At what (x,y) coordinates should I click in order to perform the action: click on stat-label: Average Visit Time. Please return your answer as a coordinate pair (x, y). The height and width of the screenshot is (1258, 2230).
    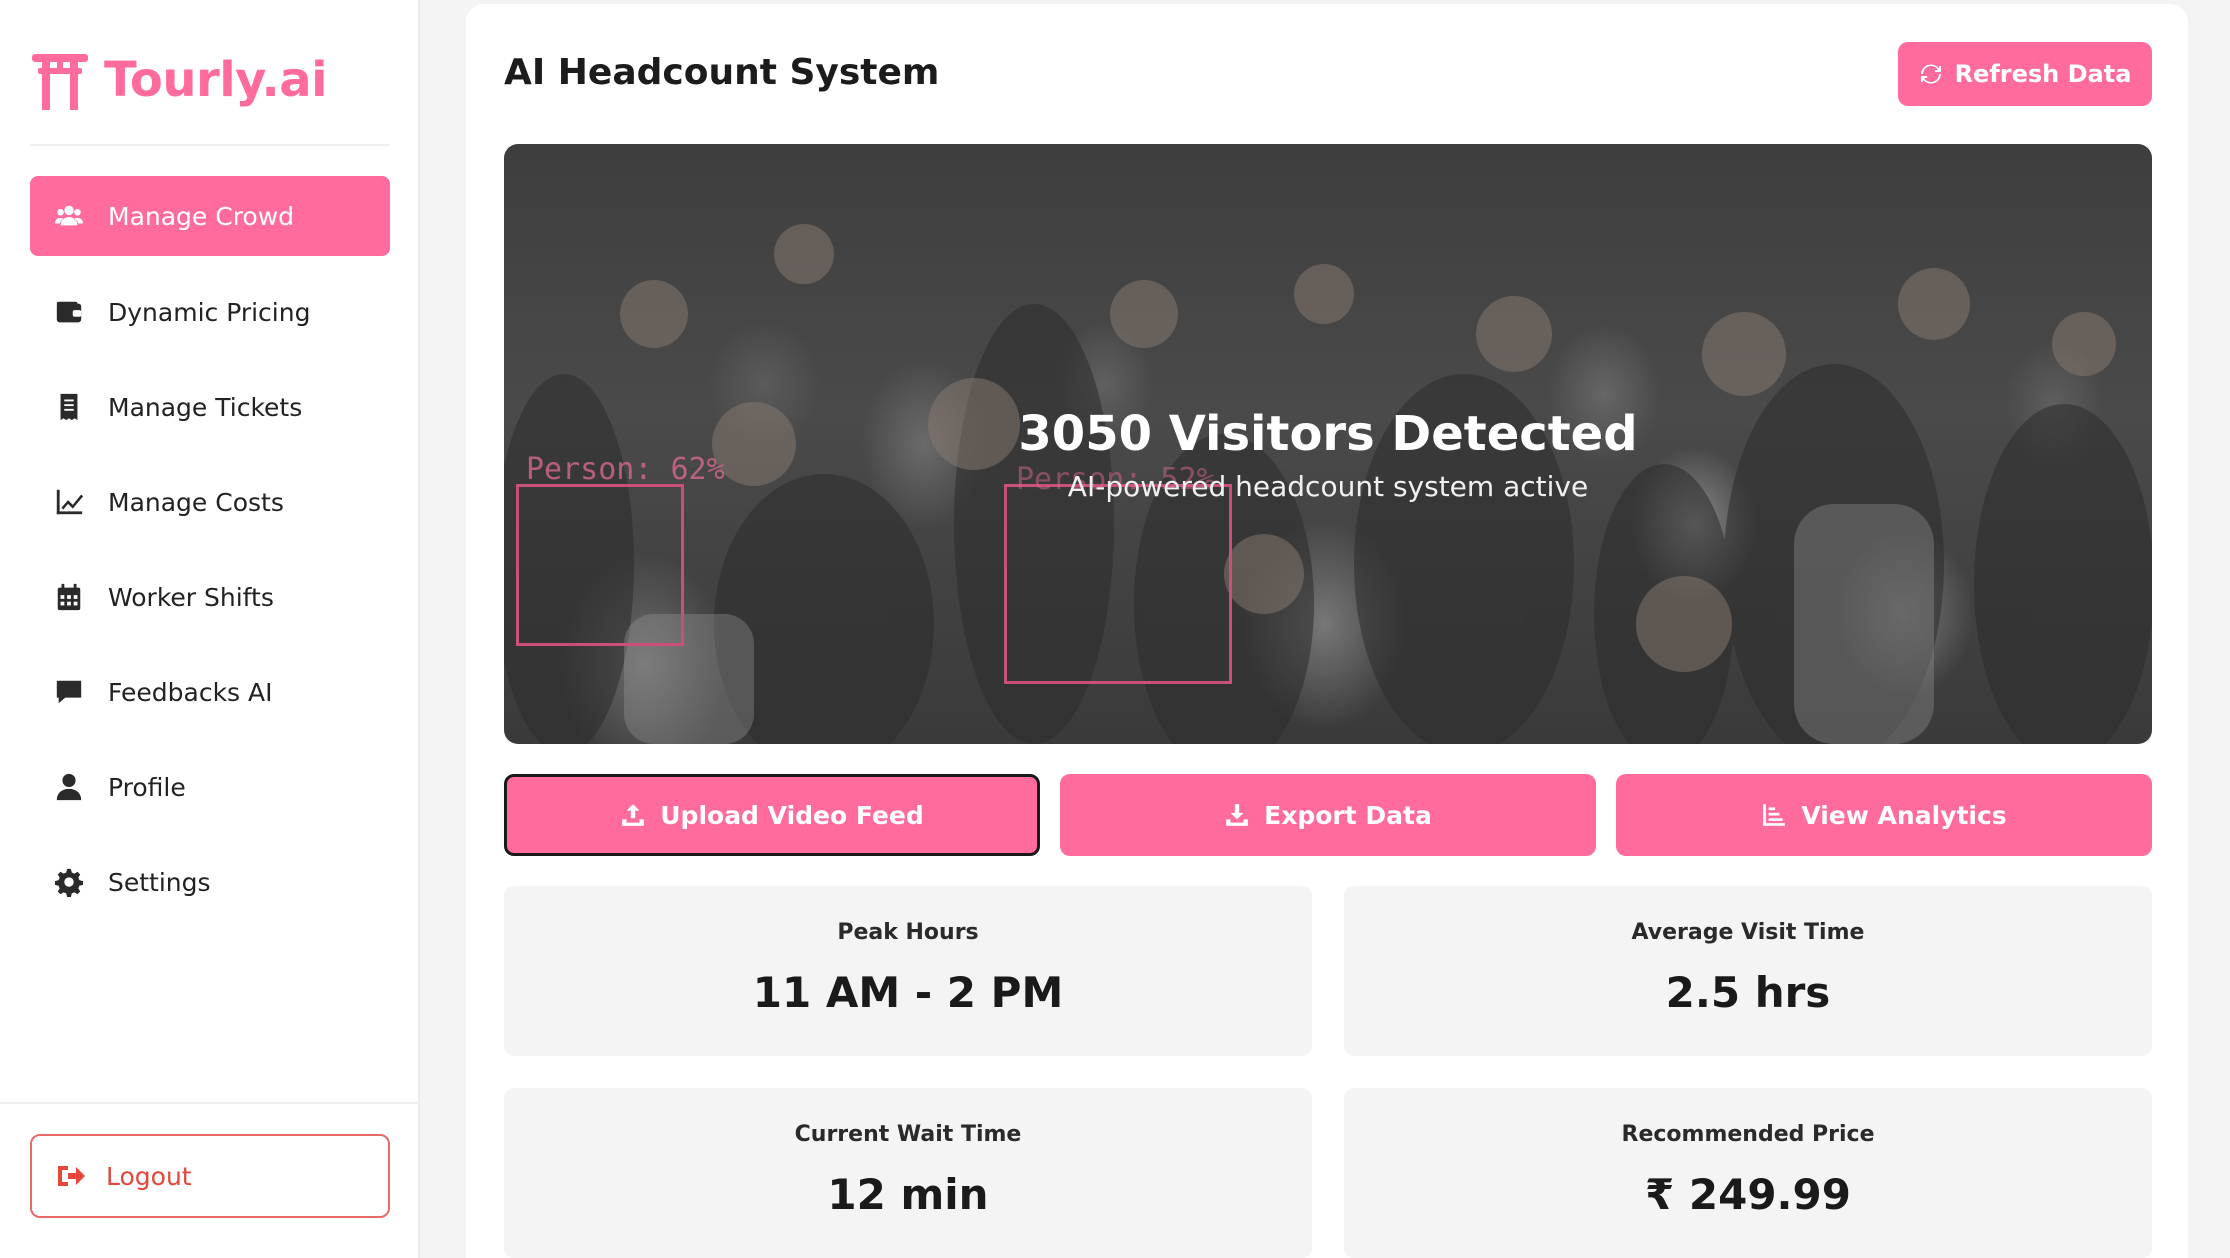
    Looking at the image, I should click on (1748, 932).